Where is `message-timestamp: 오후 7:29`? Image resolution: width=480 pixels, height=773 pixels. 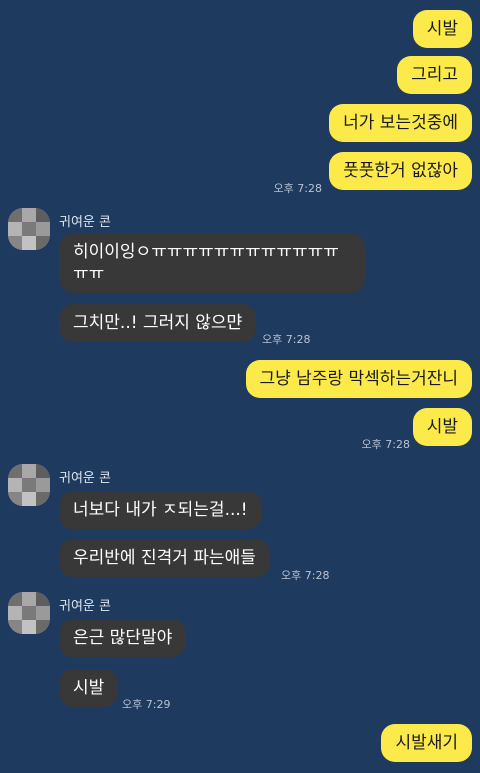 message-timestamp: 오후 7:29 is located at coordinates (146, 704).